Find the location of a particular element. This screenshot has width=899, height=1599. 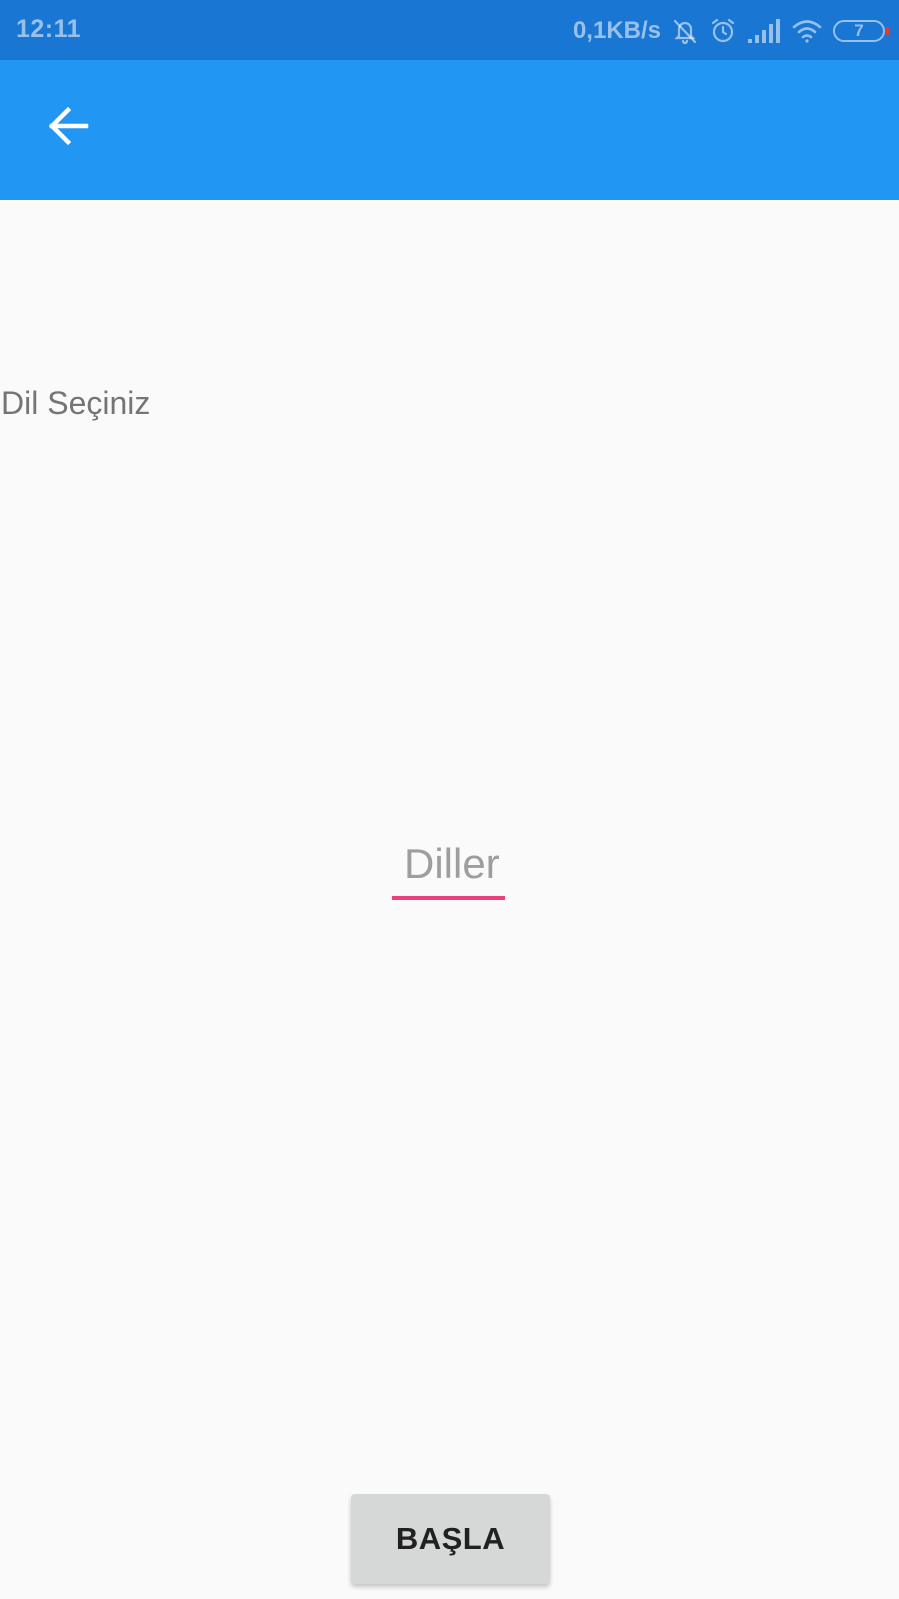

status-time: 12:11 is located at coordinates (49, 29).